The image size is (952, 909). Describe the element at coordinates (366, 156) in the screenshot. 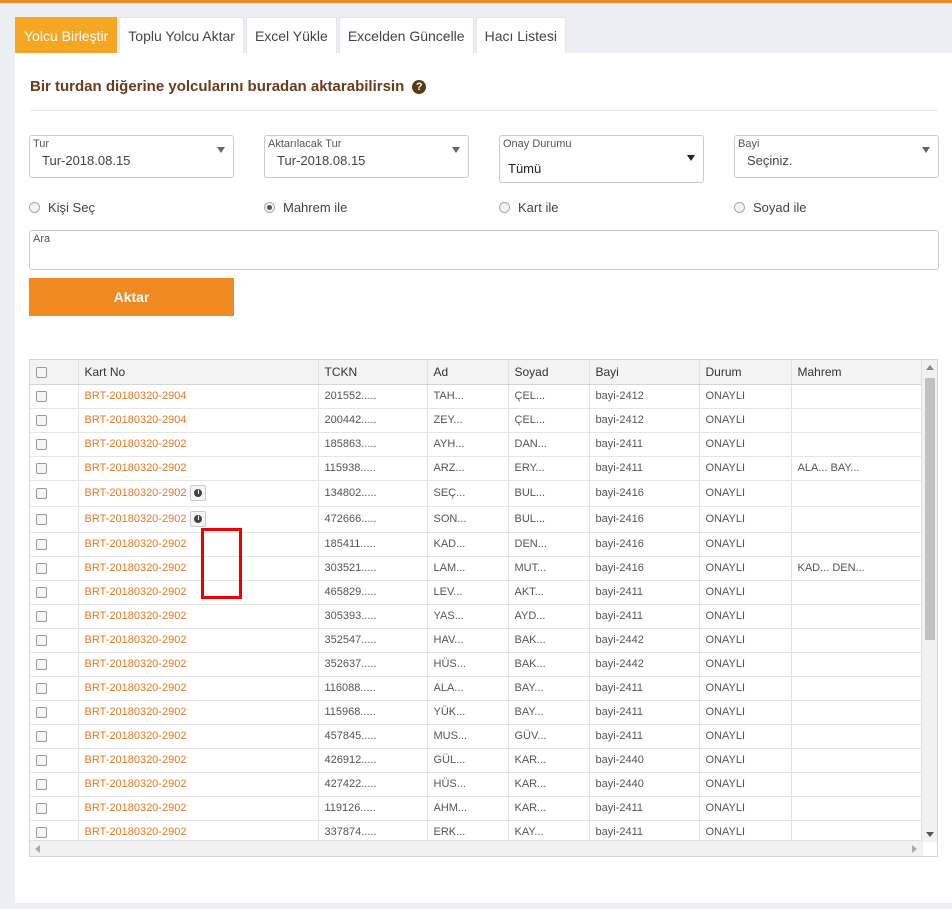

I see `aktarilacak-tur-select: Aktarılacak Tur Tur-2018.08.15` at that location.